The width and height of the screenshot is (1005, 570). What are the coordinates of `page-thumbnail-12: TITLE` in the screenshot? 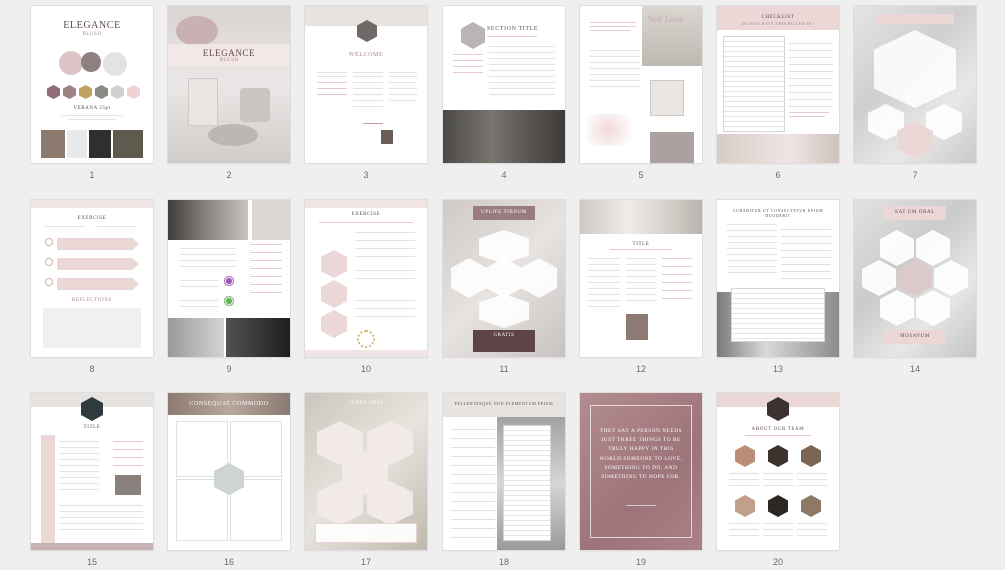 It's located at (641, 278).